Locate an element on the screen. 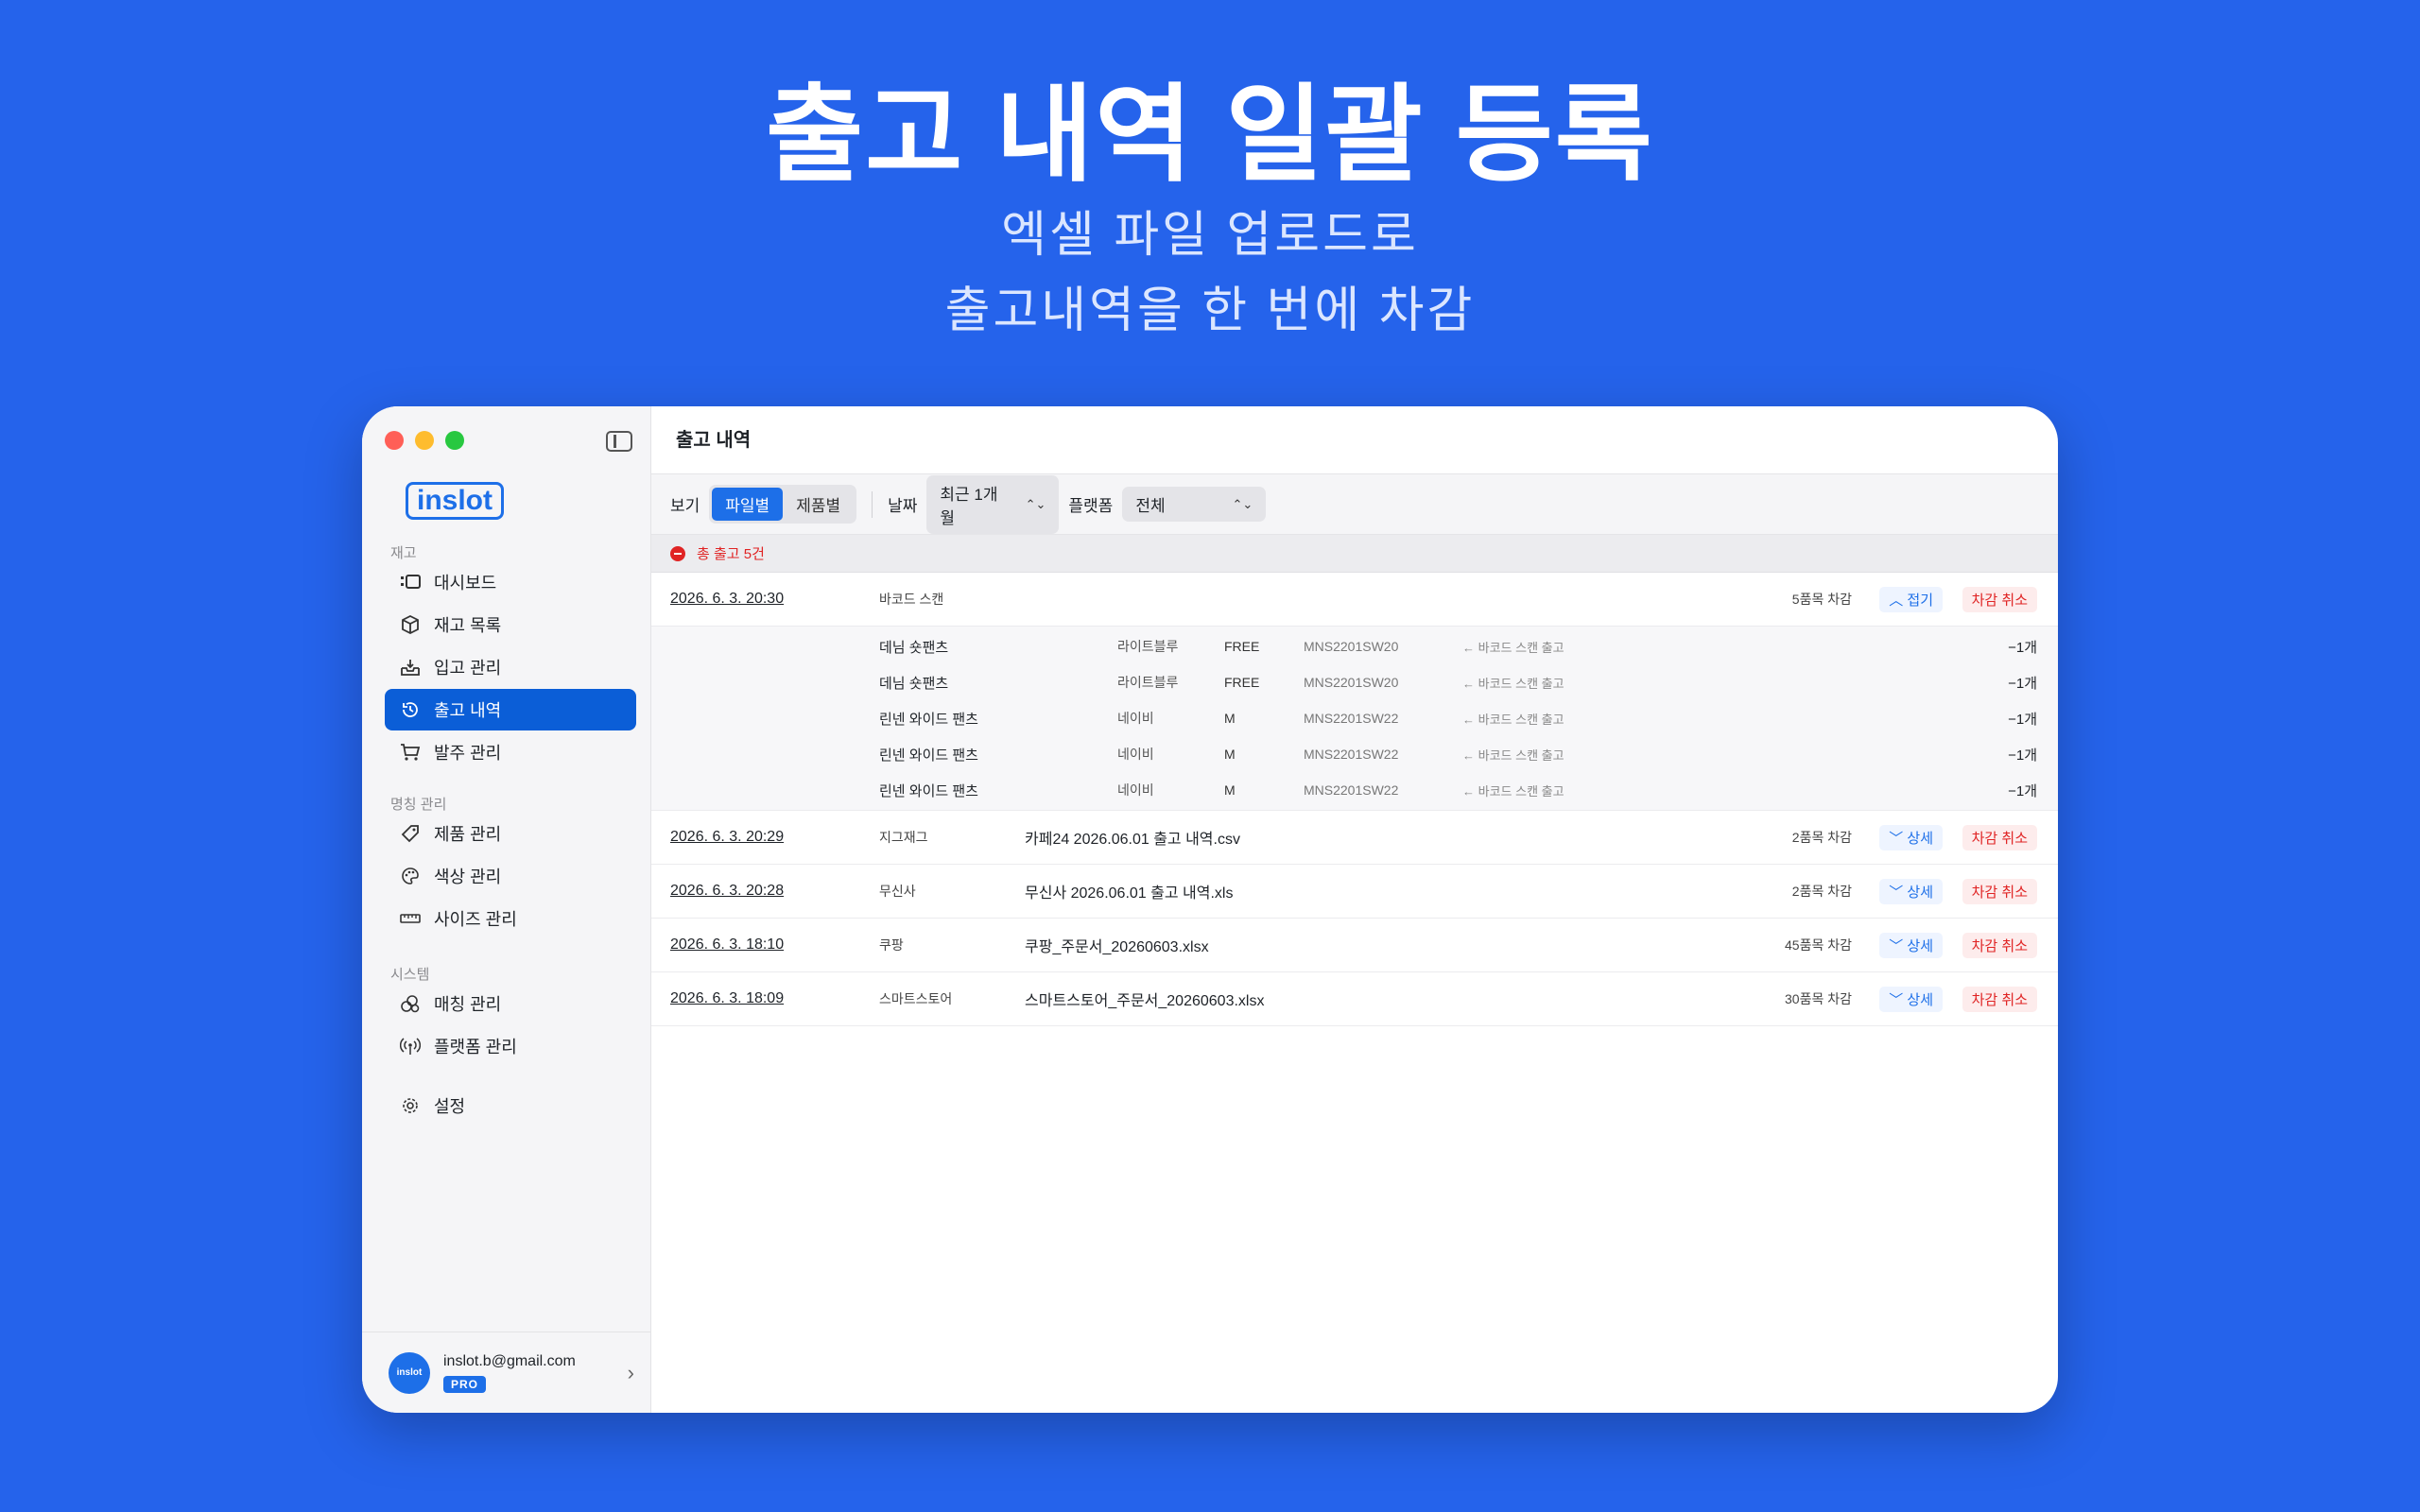 The image size is (2420, 1512). sidebar-item-platform: 플랫폼 관리 is located at coordinates (511, 1046).